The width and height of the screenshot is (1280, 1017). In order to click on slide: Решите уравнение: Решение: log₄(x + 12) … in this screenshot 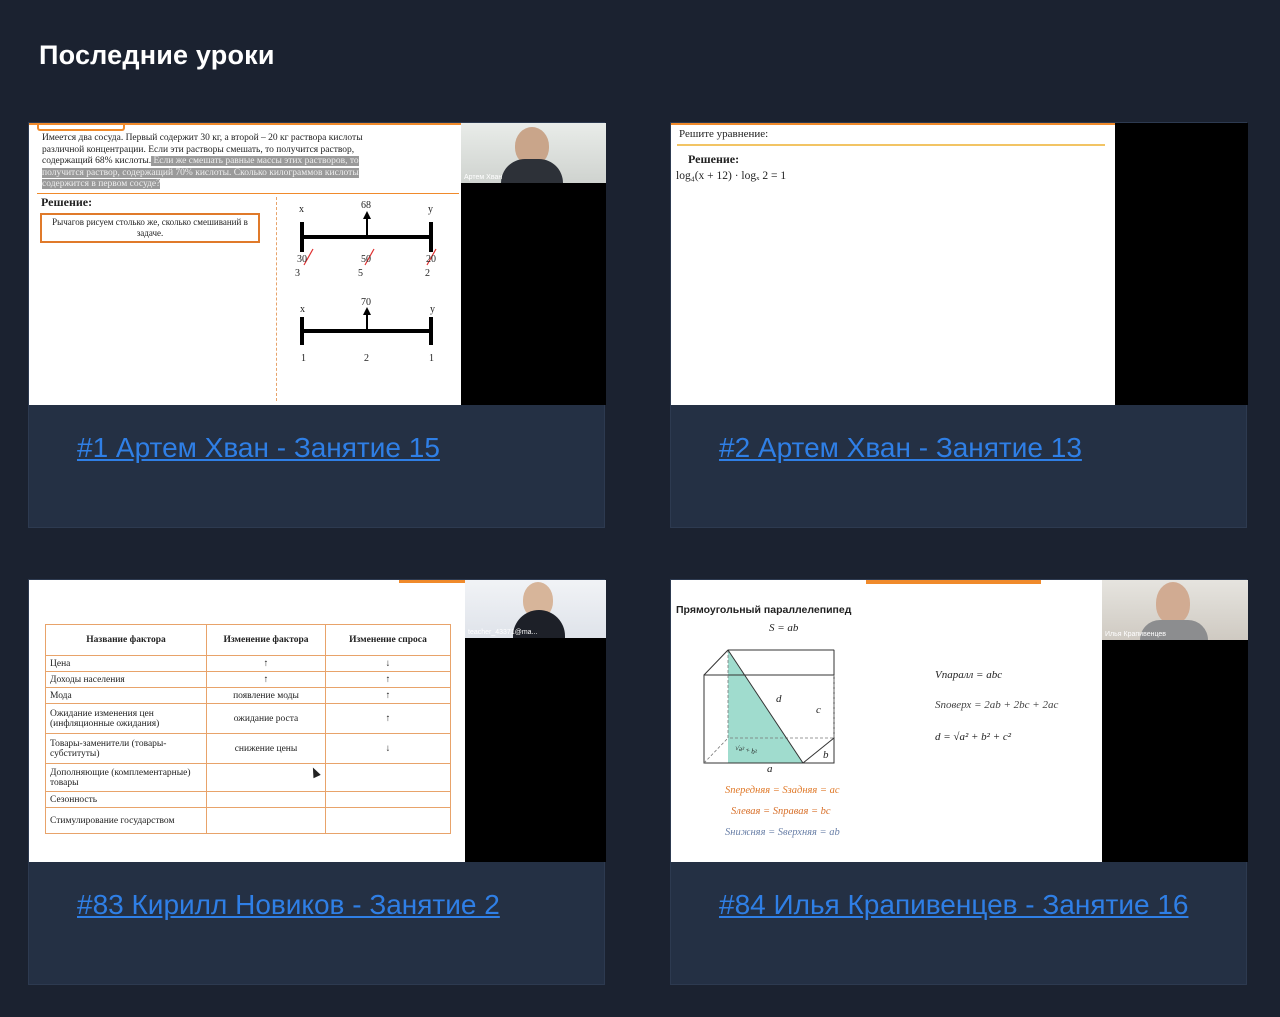, I will do `click(893, 264)`.